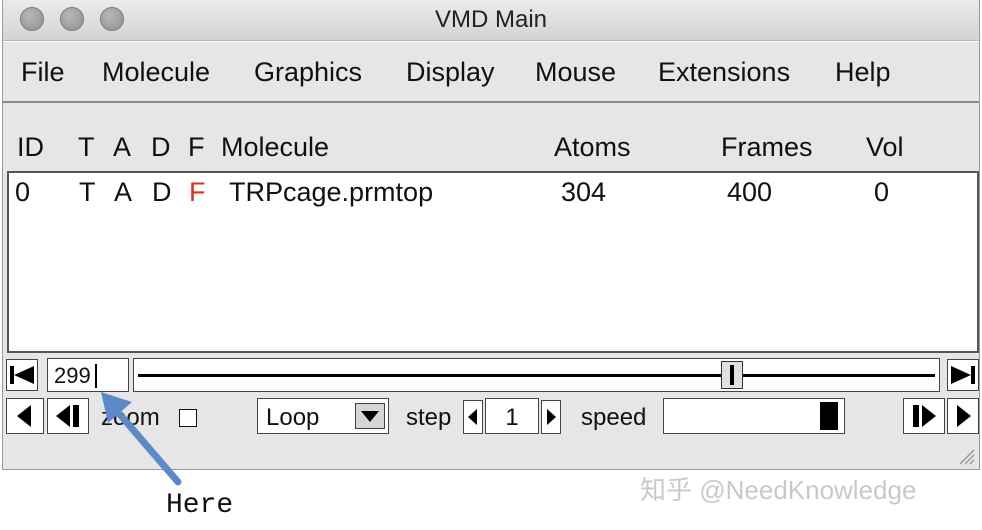 This screenshot has height=530, width=982. Describe the element at coordinates (141, 439) in the screenshot. I see `annotation-arrow-icon` at that location.